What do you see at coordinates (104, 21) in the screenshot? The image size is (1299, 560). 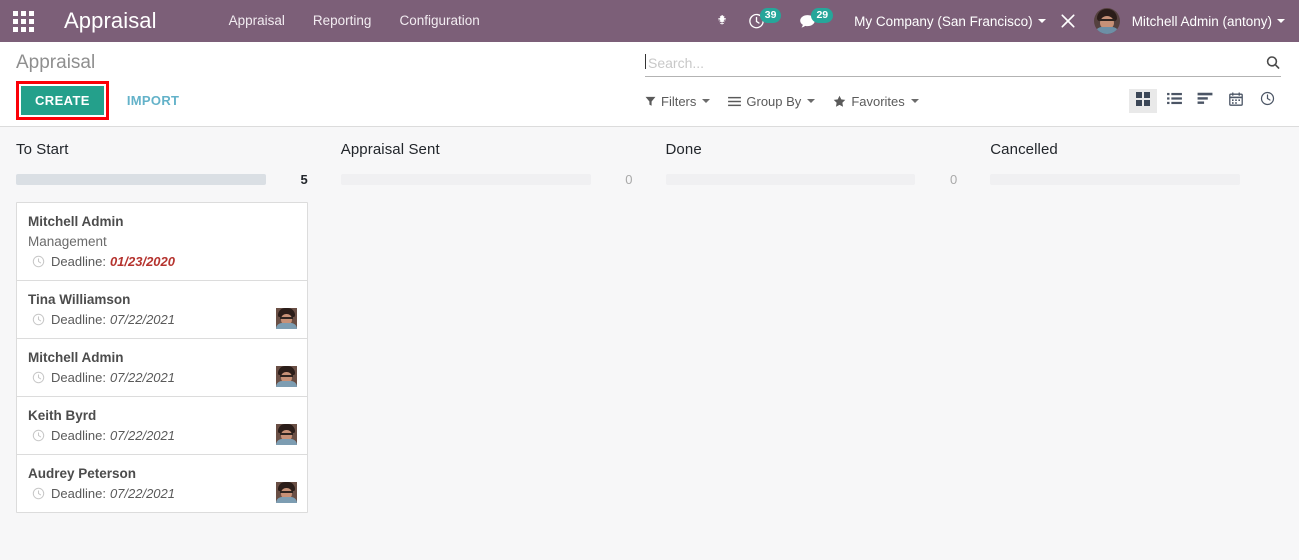 I see `app-brand-title: Appraisal` at bounding box center [104, 21].